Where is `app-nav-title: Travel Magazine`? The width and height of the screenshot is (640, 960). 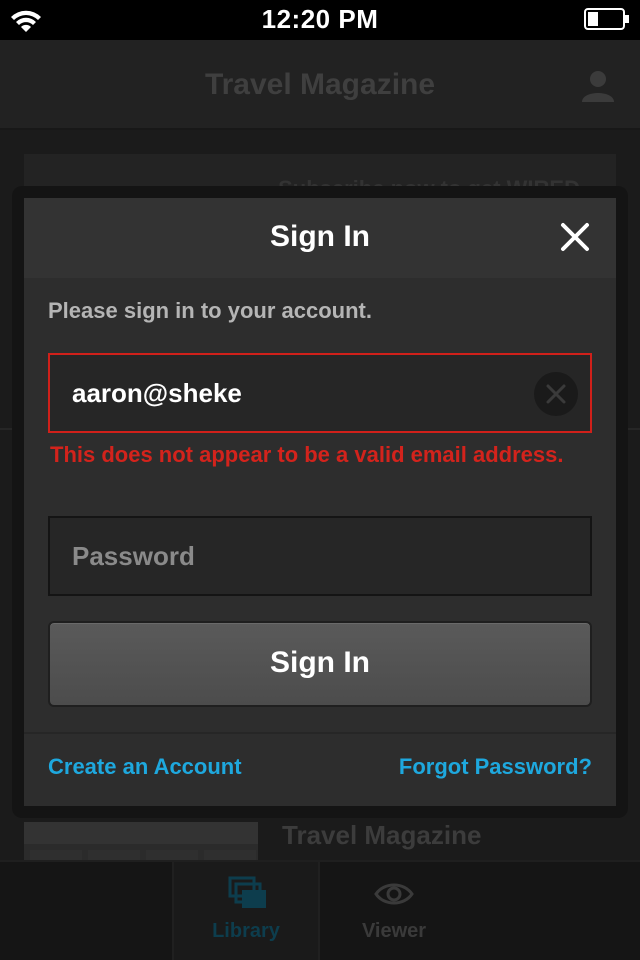 app-nav-title: Travel Magazine is located at coordinates (320, 84).